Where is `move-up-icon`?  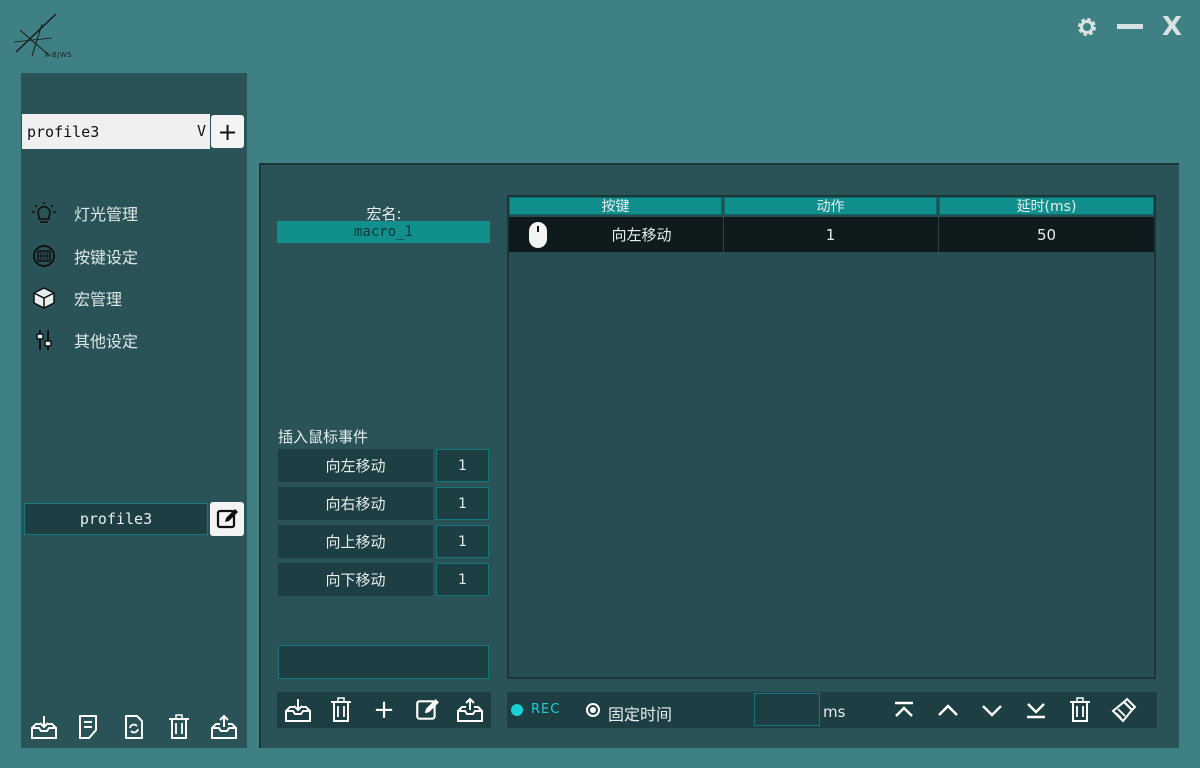 move-up-icon is located at coordinates (948, 710).